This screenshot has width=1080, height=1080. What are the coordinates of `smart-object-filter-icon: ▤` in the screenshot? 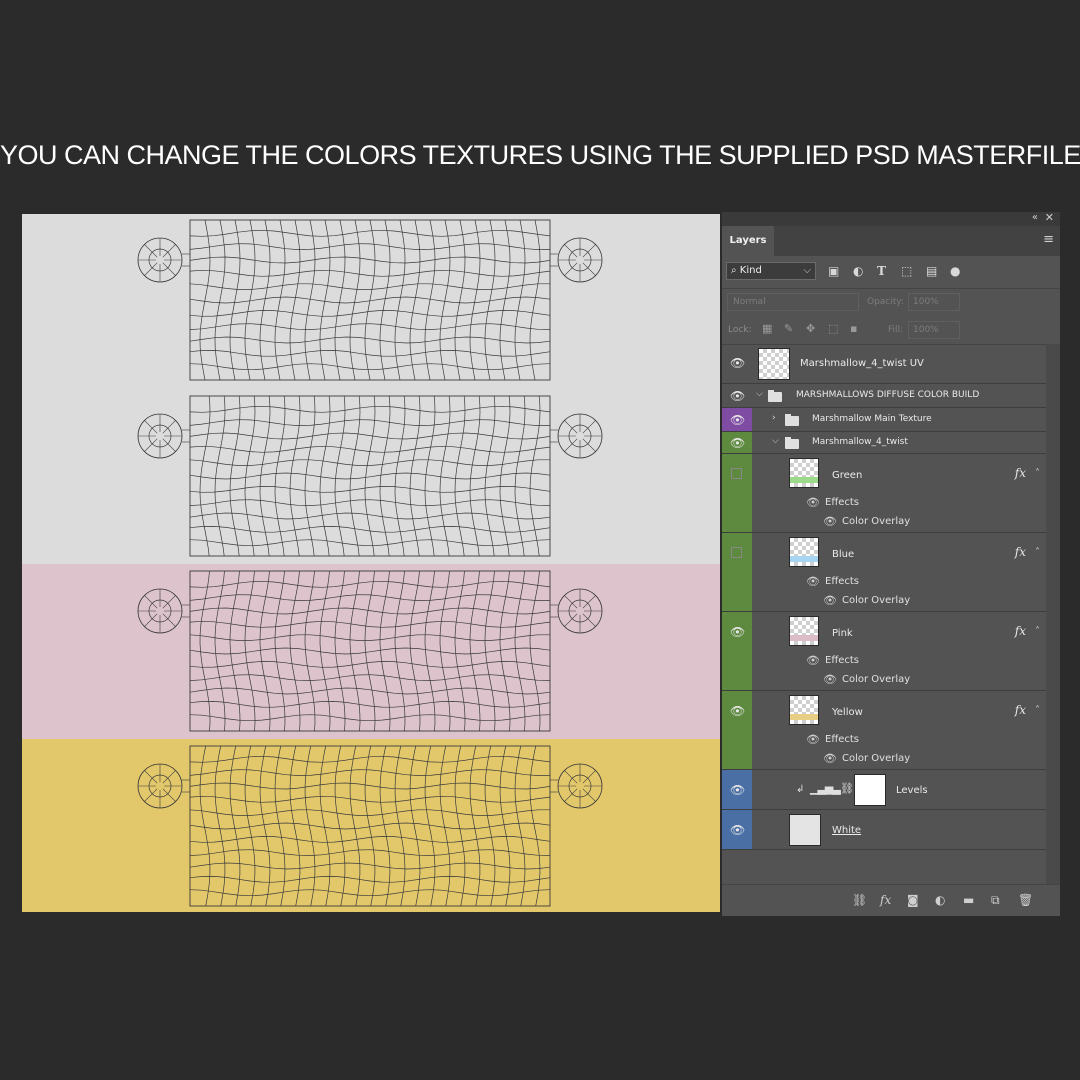 It's located at (931, 271).